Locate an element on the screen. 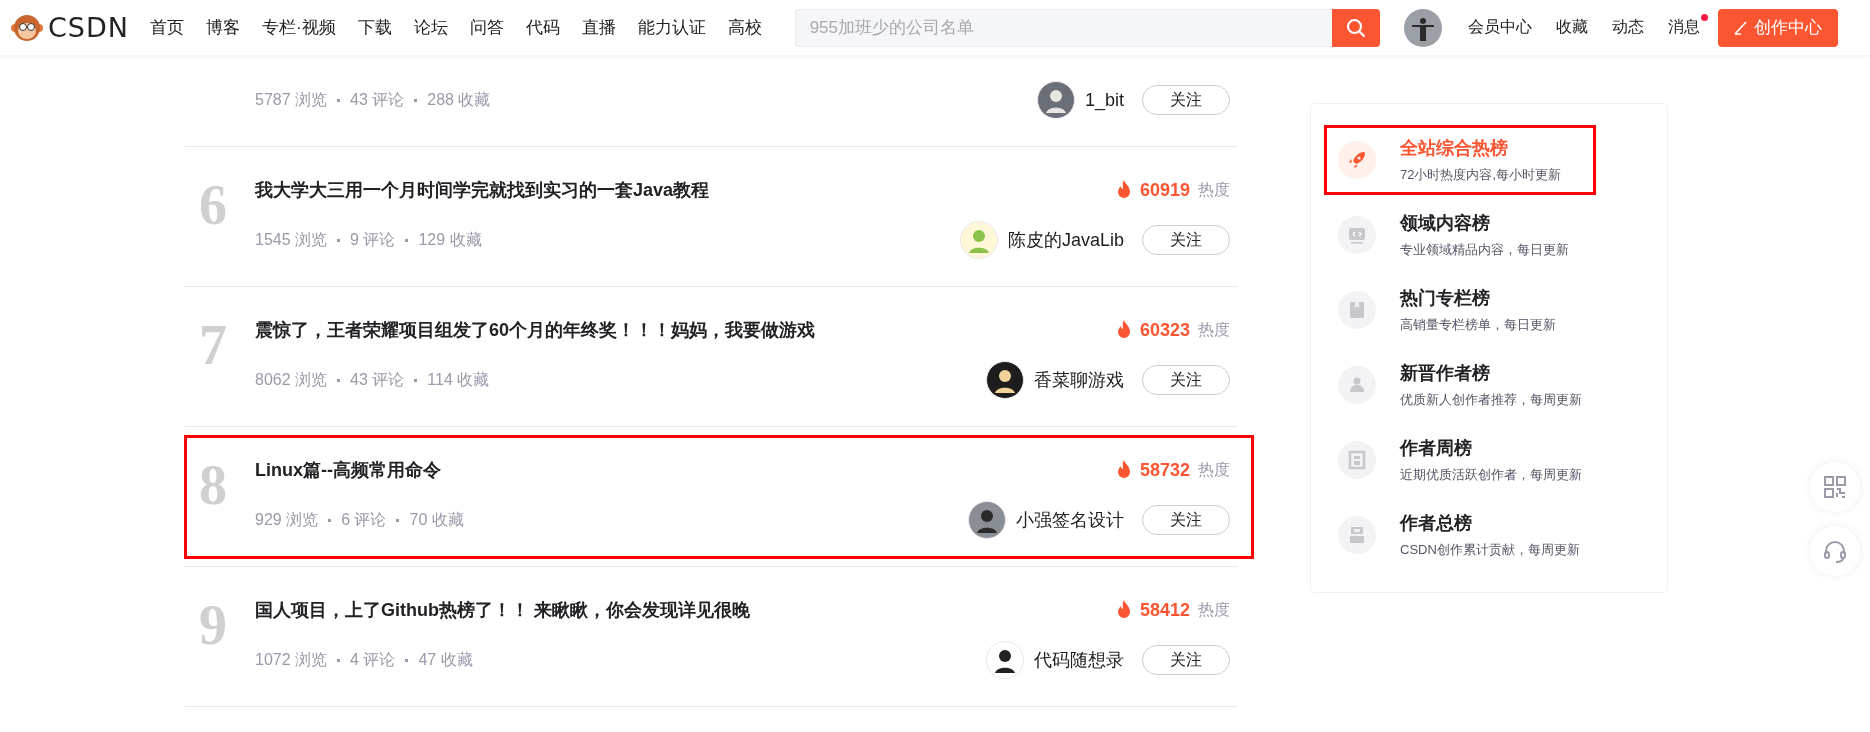 The height and width of the screenshot is (732, 1870). ranking-subtitle: 专业领域精品内容，每日更新 is located at coordinates (1484, 249).